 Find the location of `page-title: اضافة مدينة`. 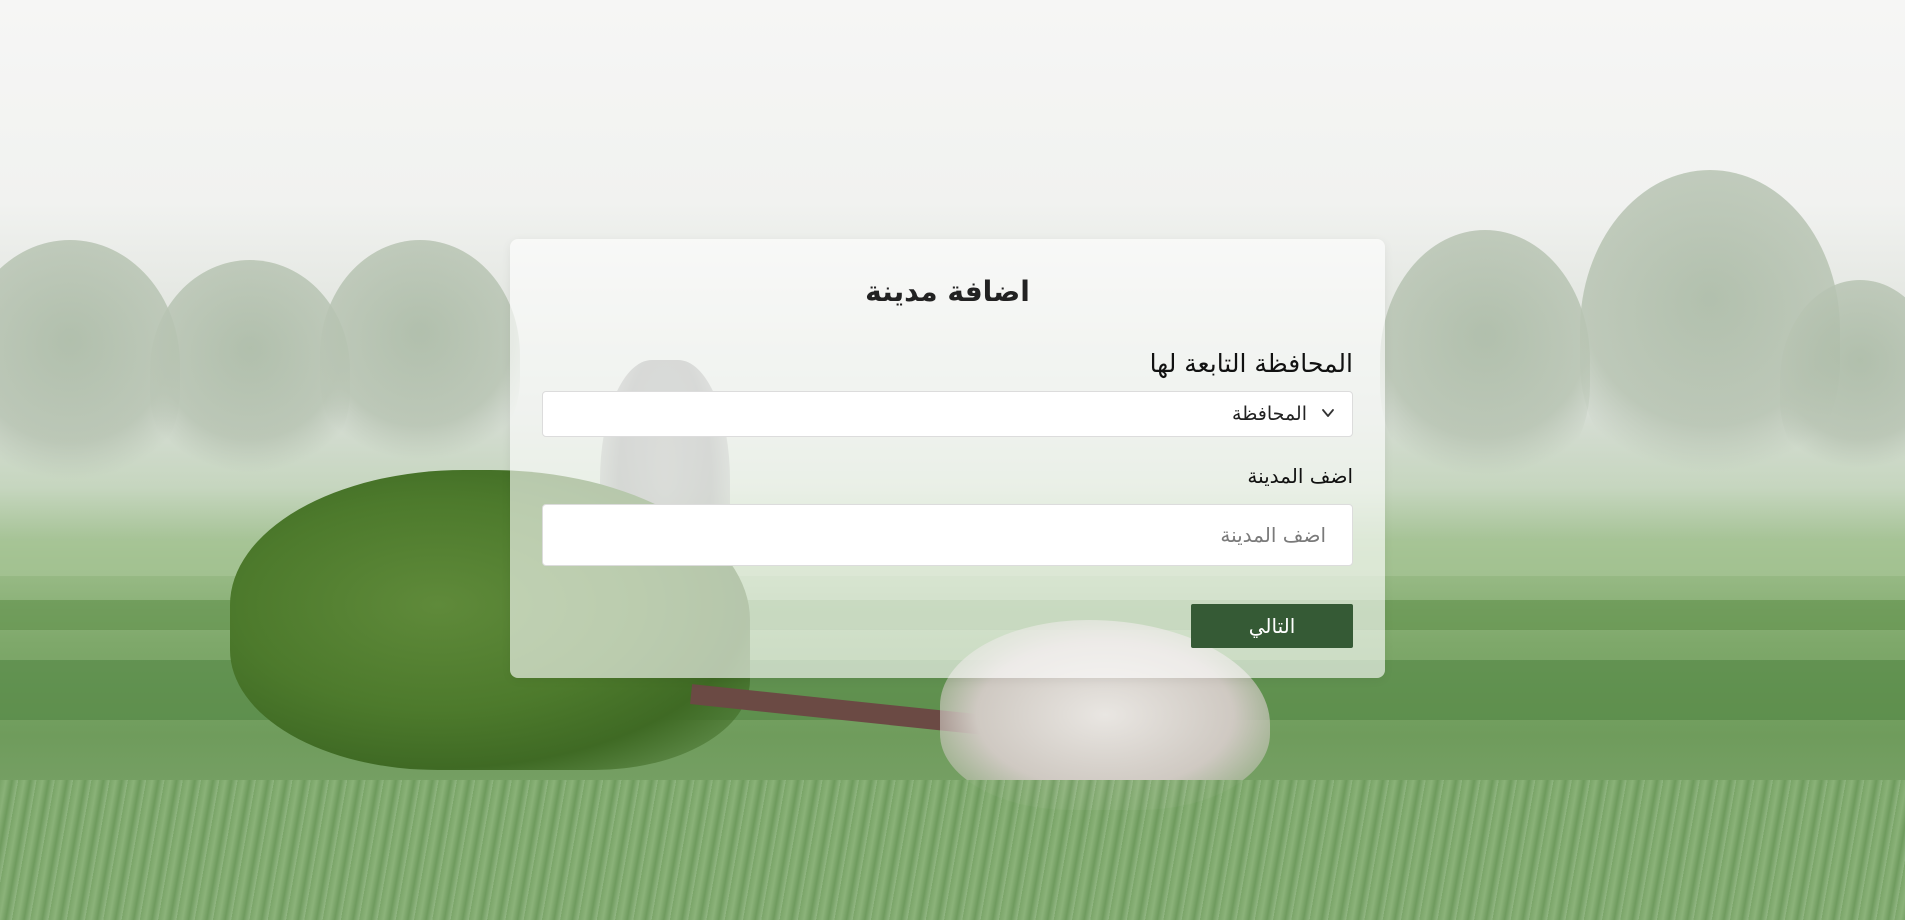

page-title: اضافة مدينة is located at coordinates (947, 291).